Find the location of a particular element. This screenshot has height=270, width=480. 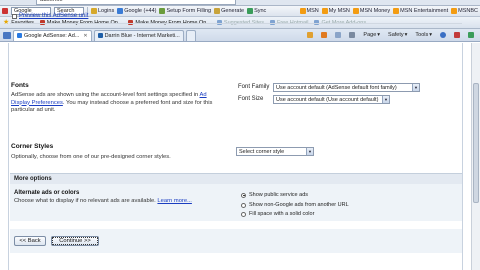

google-logo-icon is located at coordinates (5, 11).